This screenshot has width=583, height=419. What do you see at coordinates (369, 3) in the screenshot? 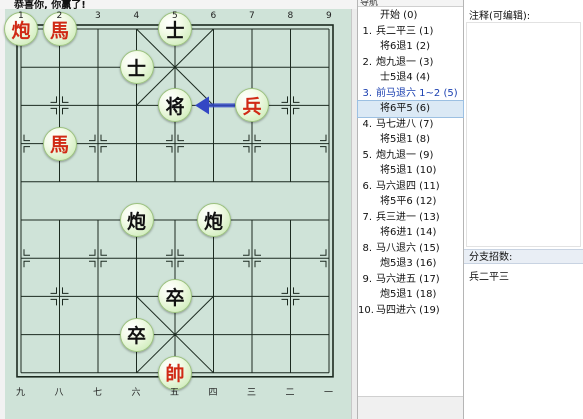
I see `navigation-title: 导航` at bounding box center [369, 3].